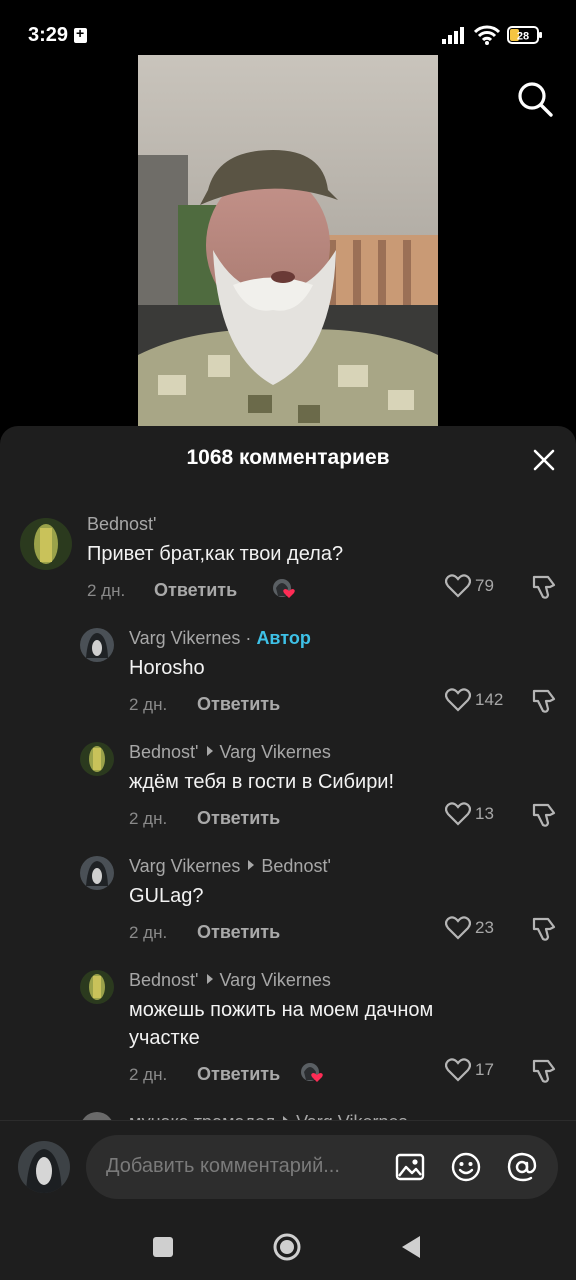  I want to click on author-badge: Автор, so click(283, 638).